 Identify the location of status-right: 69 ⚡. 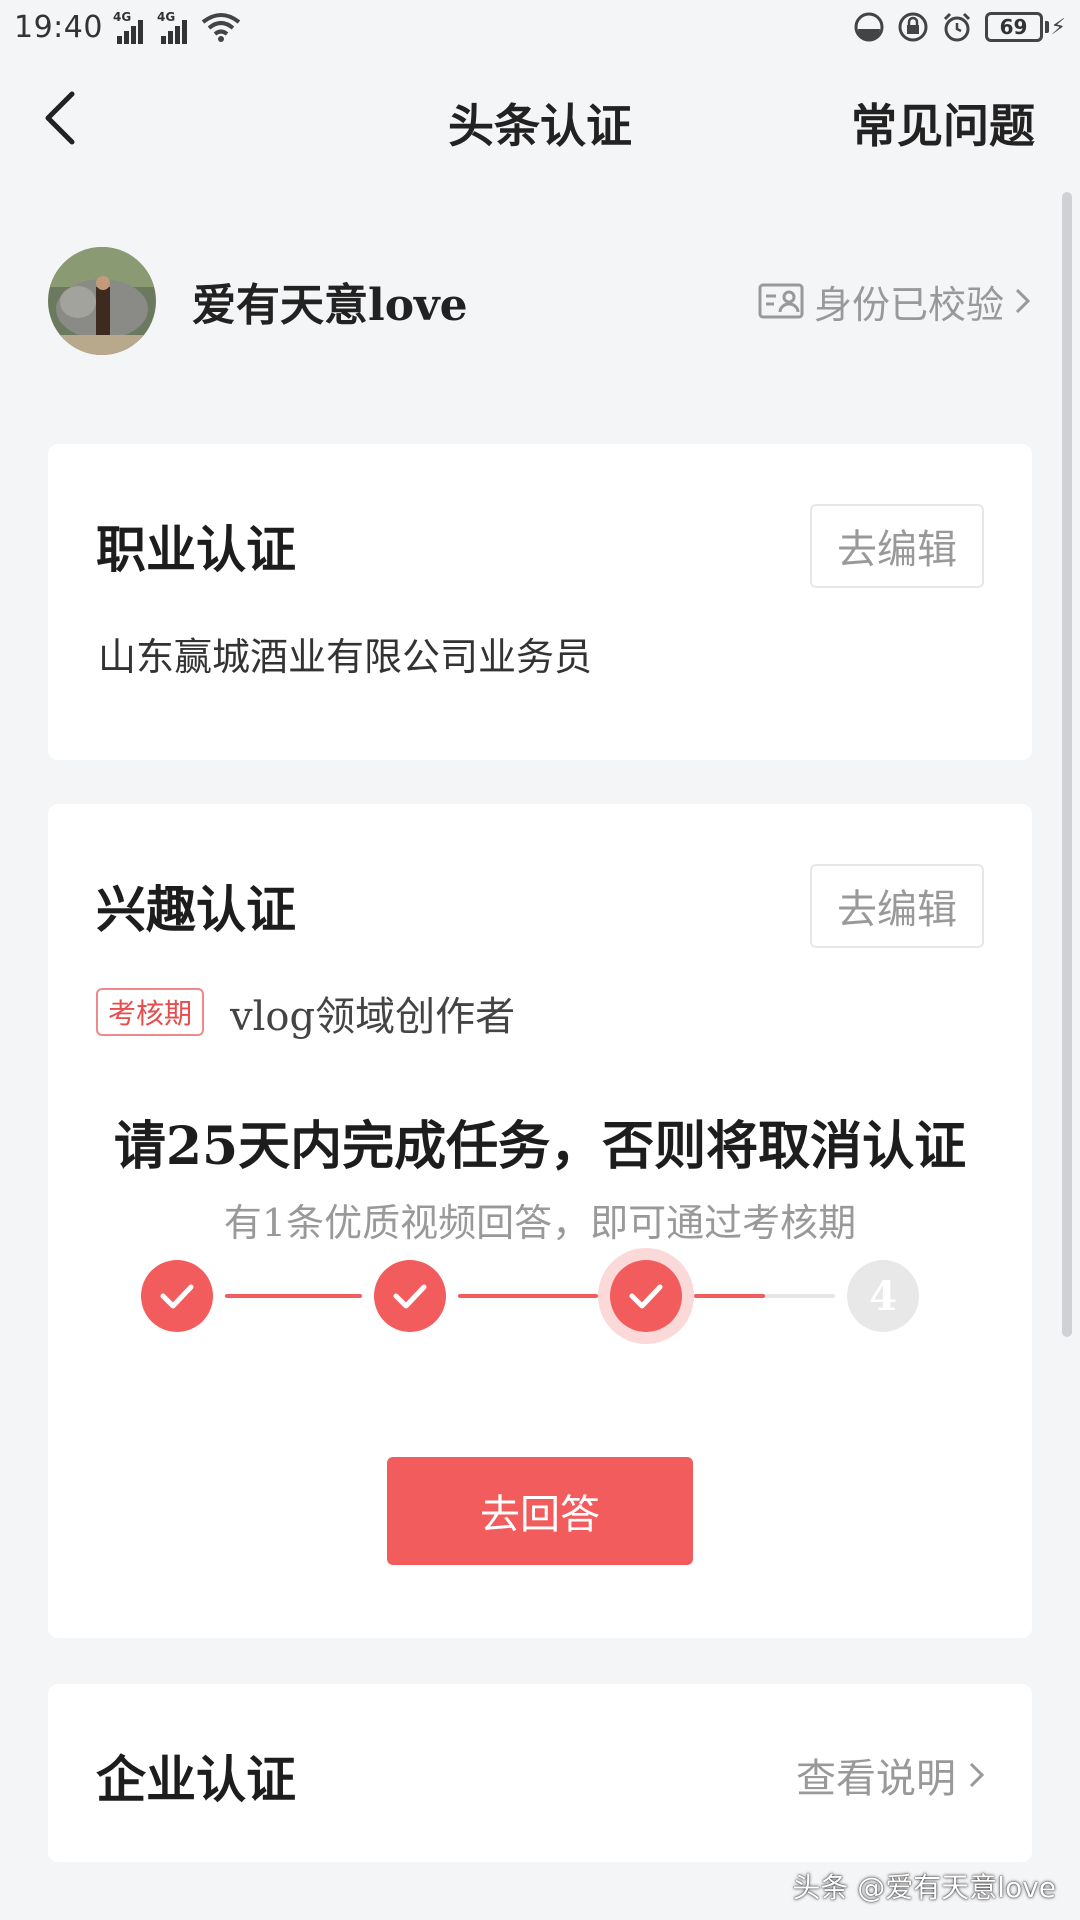
(959, 27).